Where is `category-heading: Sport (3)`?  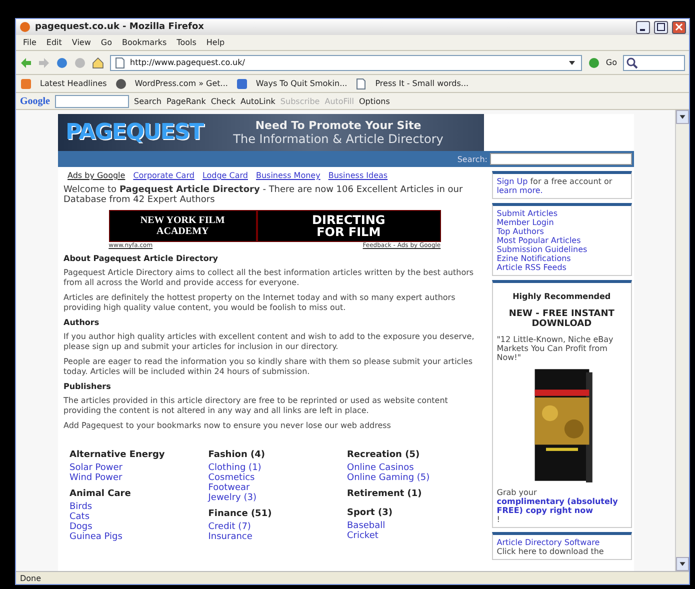
category-heading: Sport (3) is located at coordinates (370, 513).